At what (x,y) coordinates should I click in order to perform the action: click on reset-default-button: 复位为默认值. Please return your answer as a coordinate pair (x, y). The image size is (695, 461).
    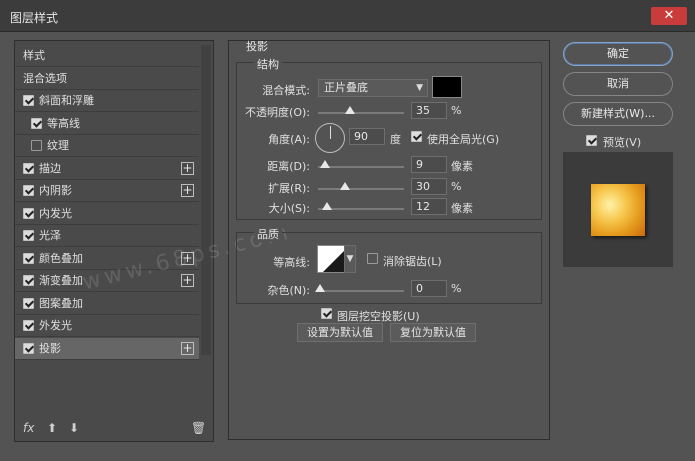
    Looking at the image, I should click on (433, 332).